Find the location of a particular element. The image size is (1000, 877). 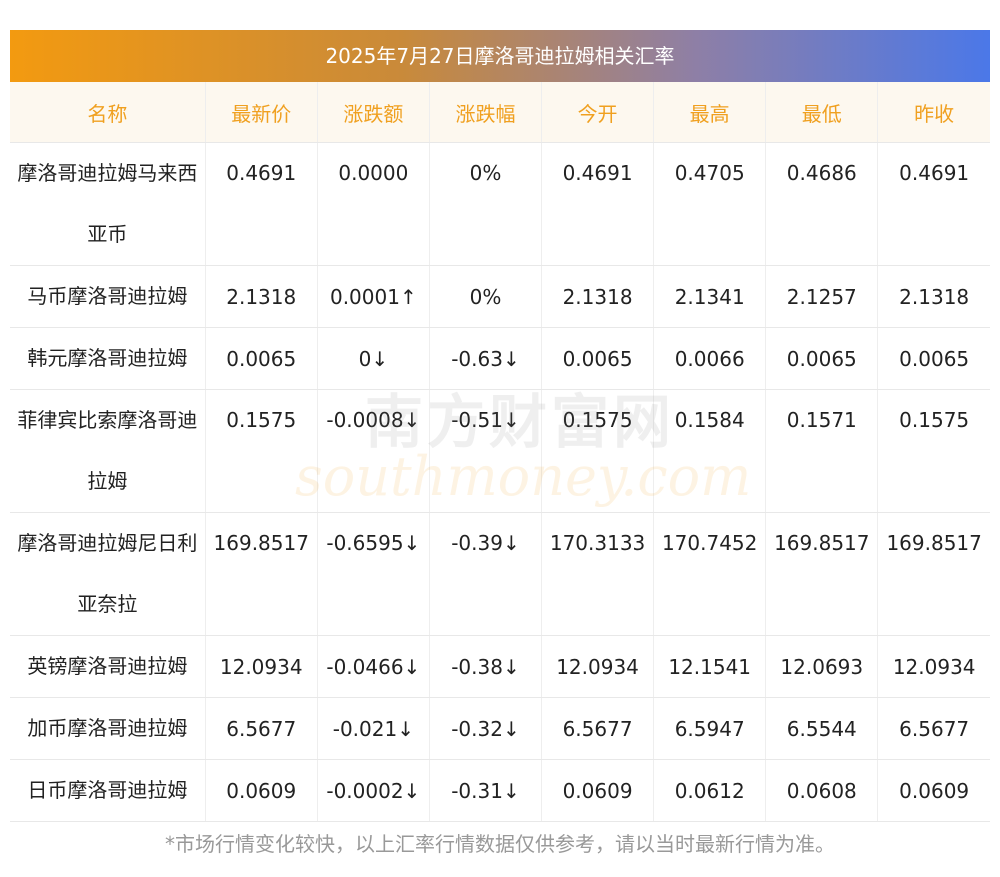

rate-high: 12.1541 is located at coordinates (709, 666).